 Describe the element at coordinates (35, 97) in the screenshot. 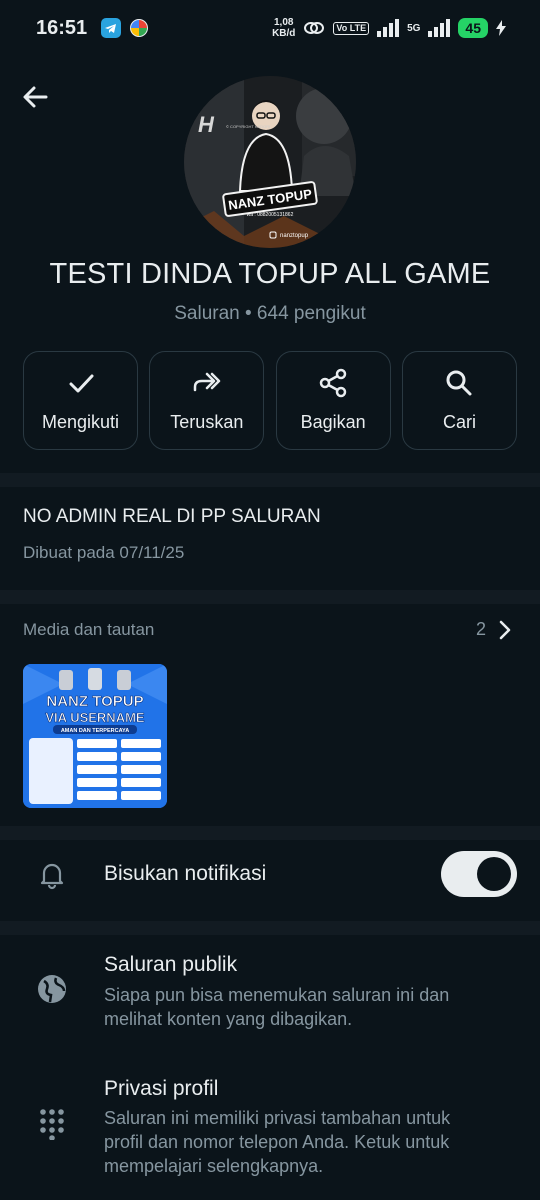

I see `back-arrow-icon` at that location.